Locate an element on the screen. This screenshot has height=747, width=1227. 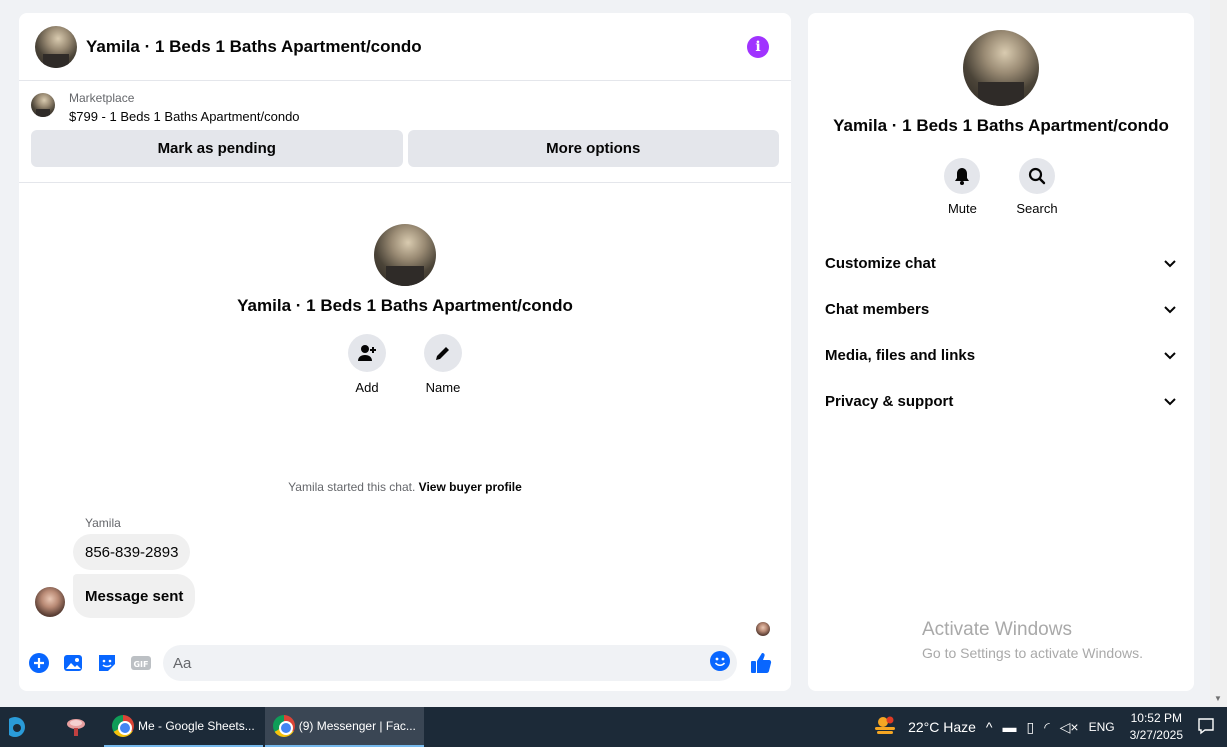
edge-icon is located at coordinates (20, 727).